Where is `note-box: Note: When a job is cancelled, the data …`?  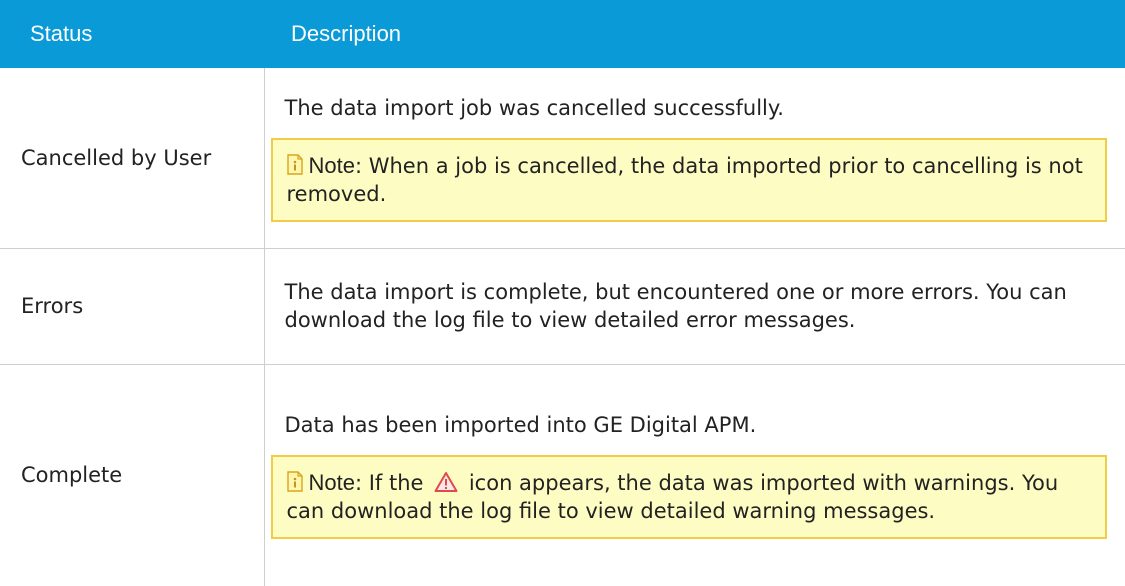
note-box: Note: When a job is cancelled, the data … is located at coordinates (688, 179).